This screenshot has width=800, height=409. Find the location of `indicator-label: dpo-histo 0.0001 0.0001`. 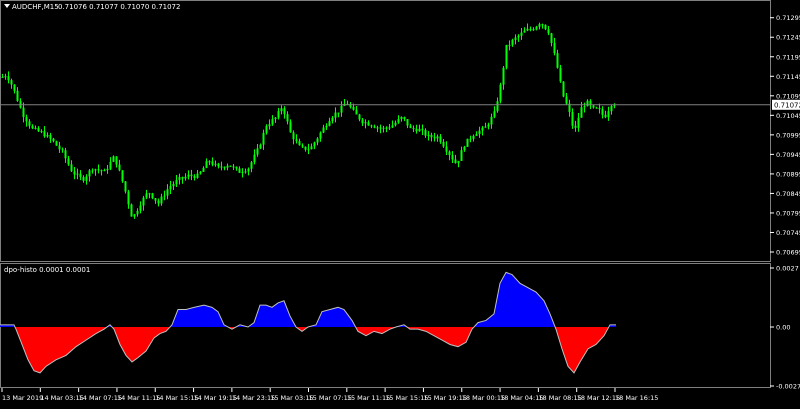

indicator-label: dpo-histo 0.0001 0.0001 is located at coordinates (47, 270).